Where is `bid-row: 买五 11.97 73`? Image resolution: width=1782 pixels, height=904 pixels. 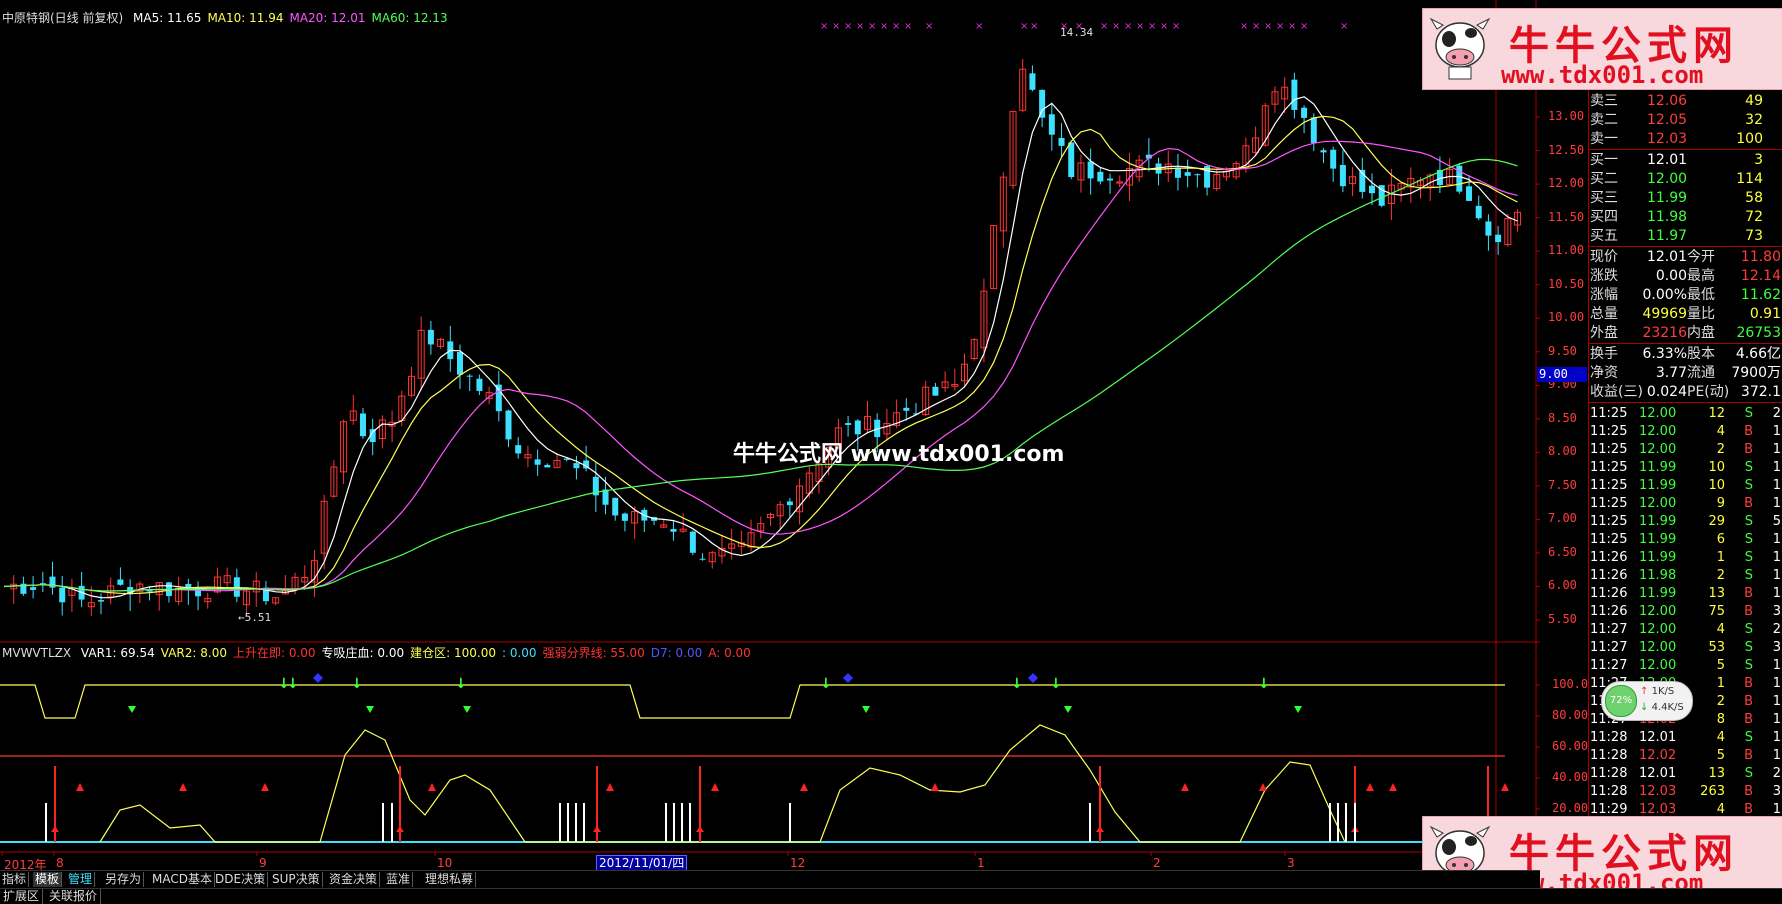
bid-row: 买五 11.97 73 is located at coordinates (1685, 236).